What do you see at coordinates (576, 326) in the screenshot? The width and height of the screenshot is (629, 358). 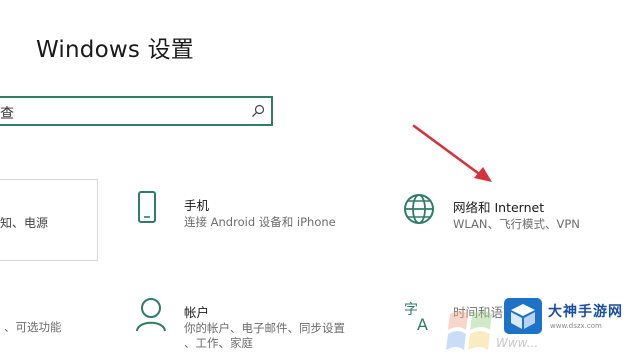 I see `watermark-url: www.dszx.com` at bounding box center [576, 326].